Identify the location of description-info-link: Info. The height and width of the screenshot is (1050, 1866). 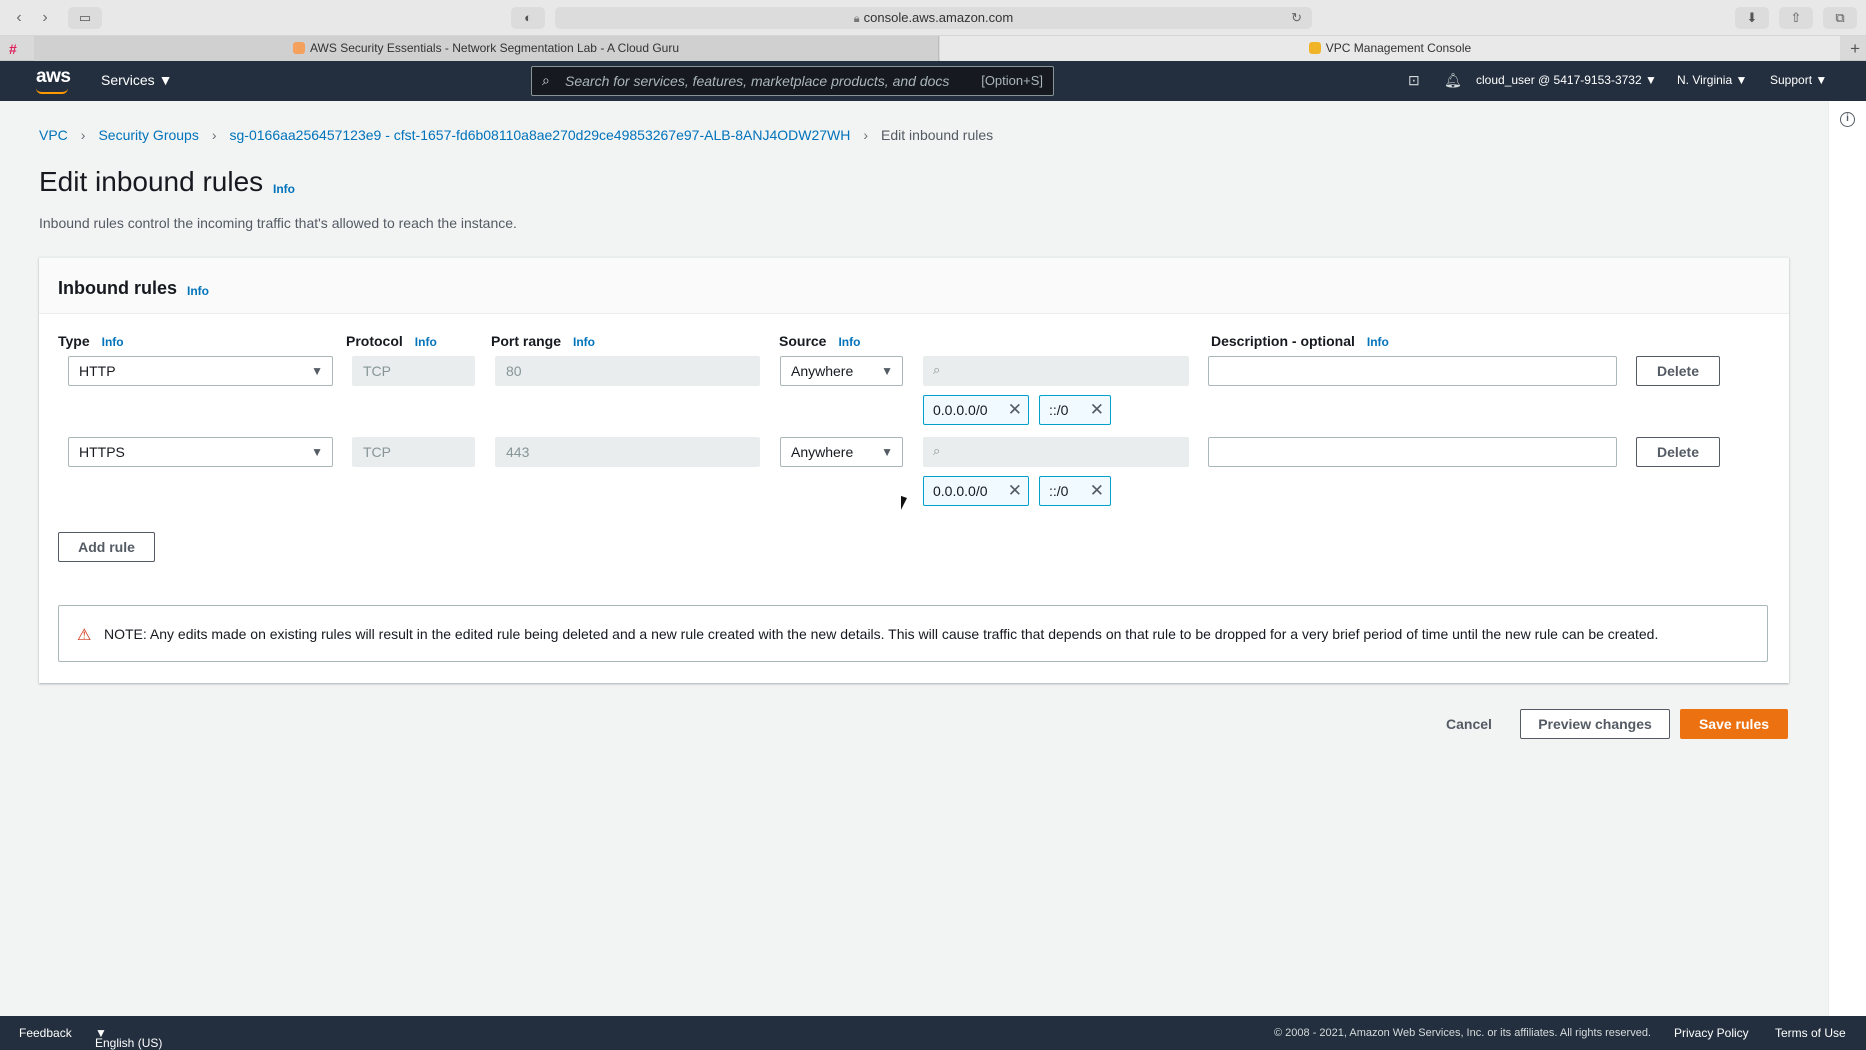
(1378, 342).